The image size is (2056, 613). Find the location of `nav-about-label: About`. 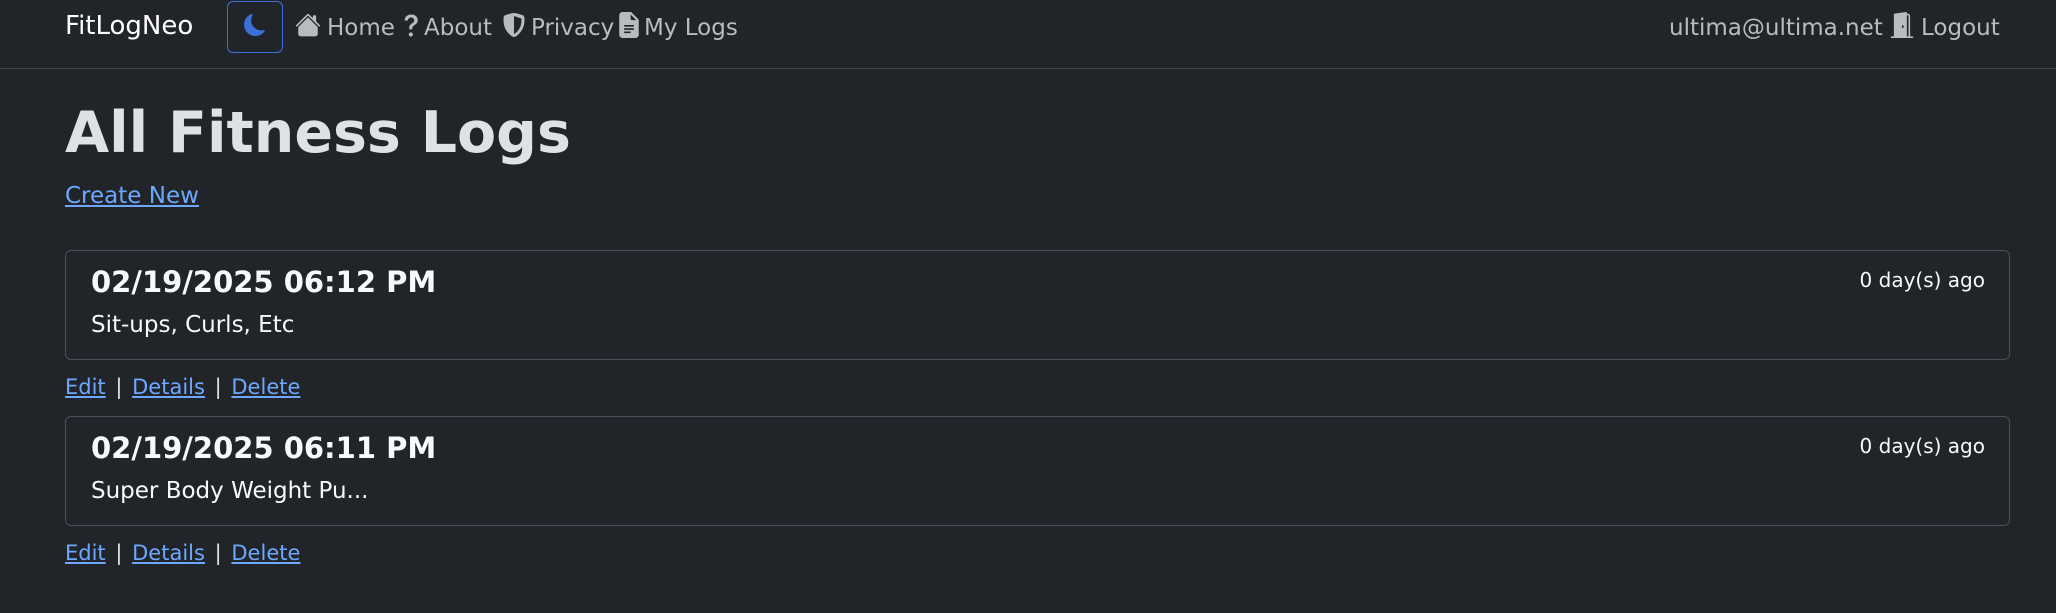

nav-about-label: About is located at coordinates (458, 28).